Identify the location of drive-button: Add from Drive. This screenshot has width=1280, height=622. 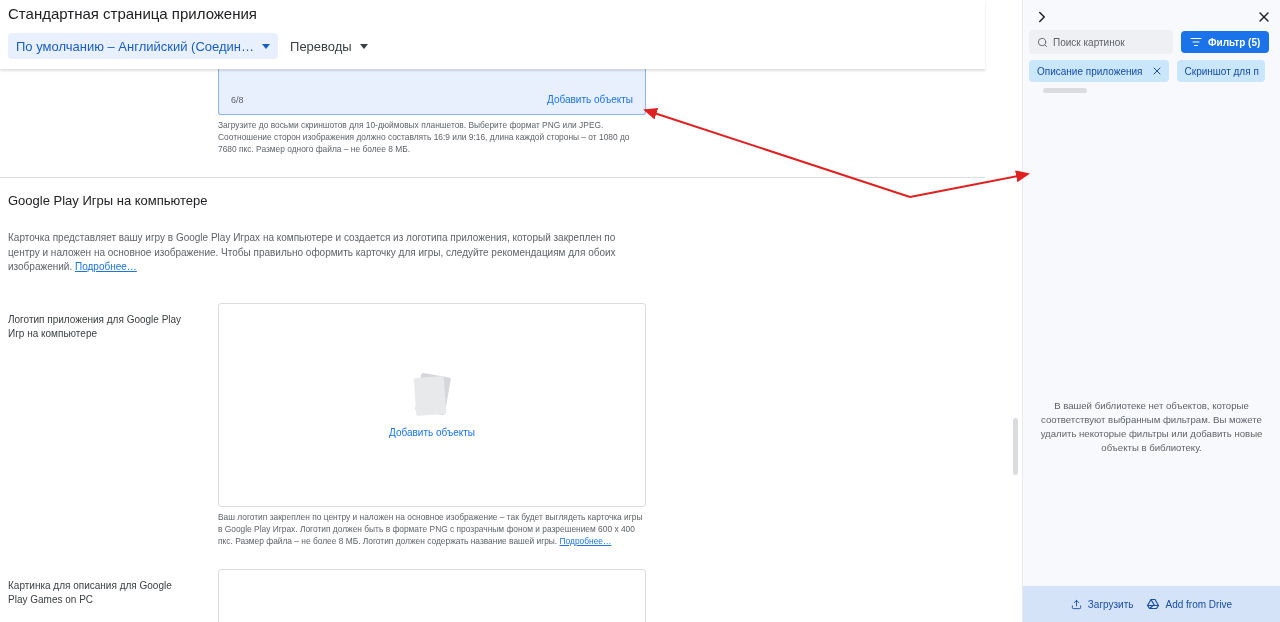
(1190, 604).